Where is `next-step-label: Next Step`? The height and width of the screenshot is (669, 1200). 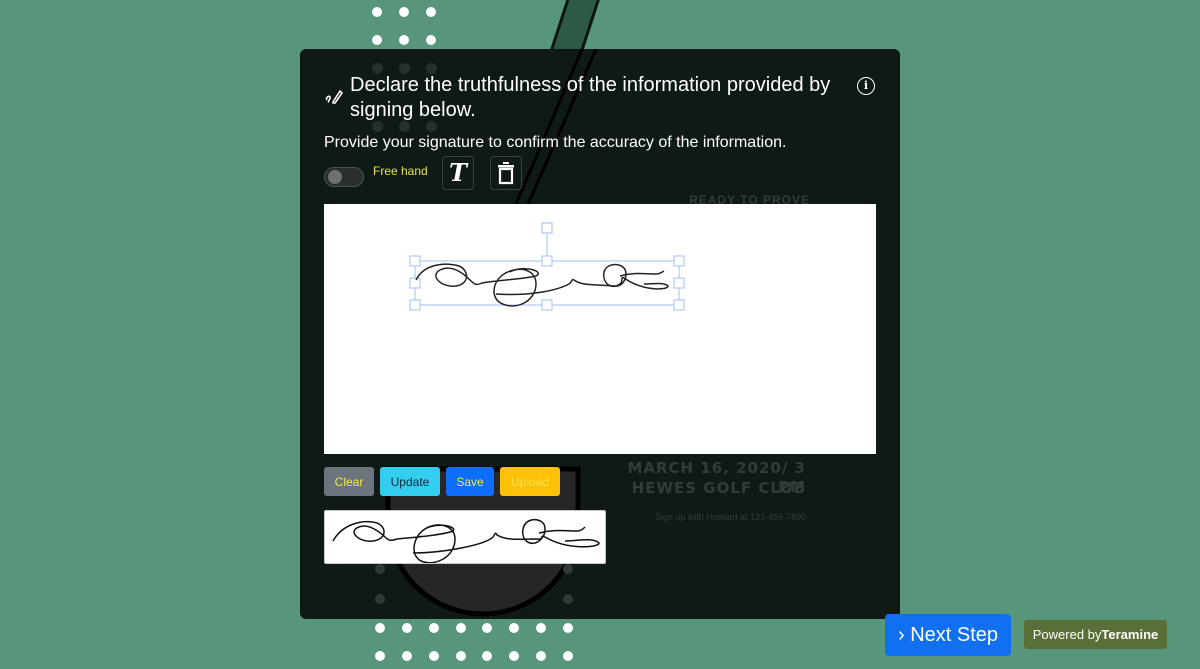 next-step-label: Next Step is located at coordinates (954, 635).